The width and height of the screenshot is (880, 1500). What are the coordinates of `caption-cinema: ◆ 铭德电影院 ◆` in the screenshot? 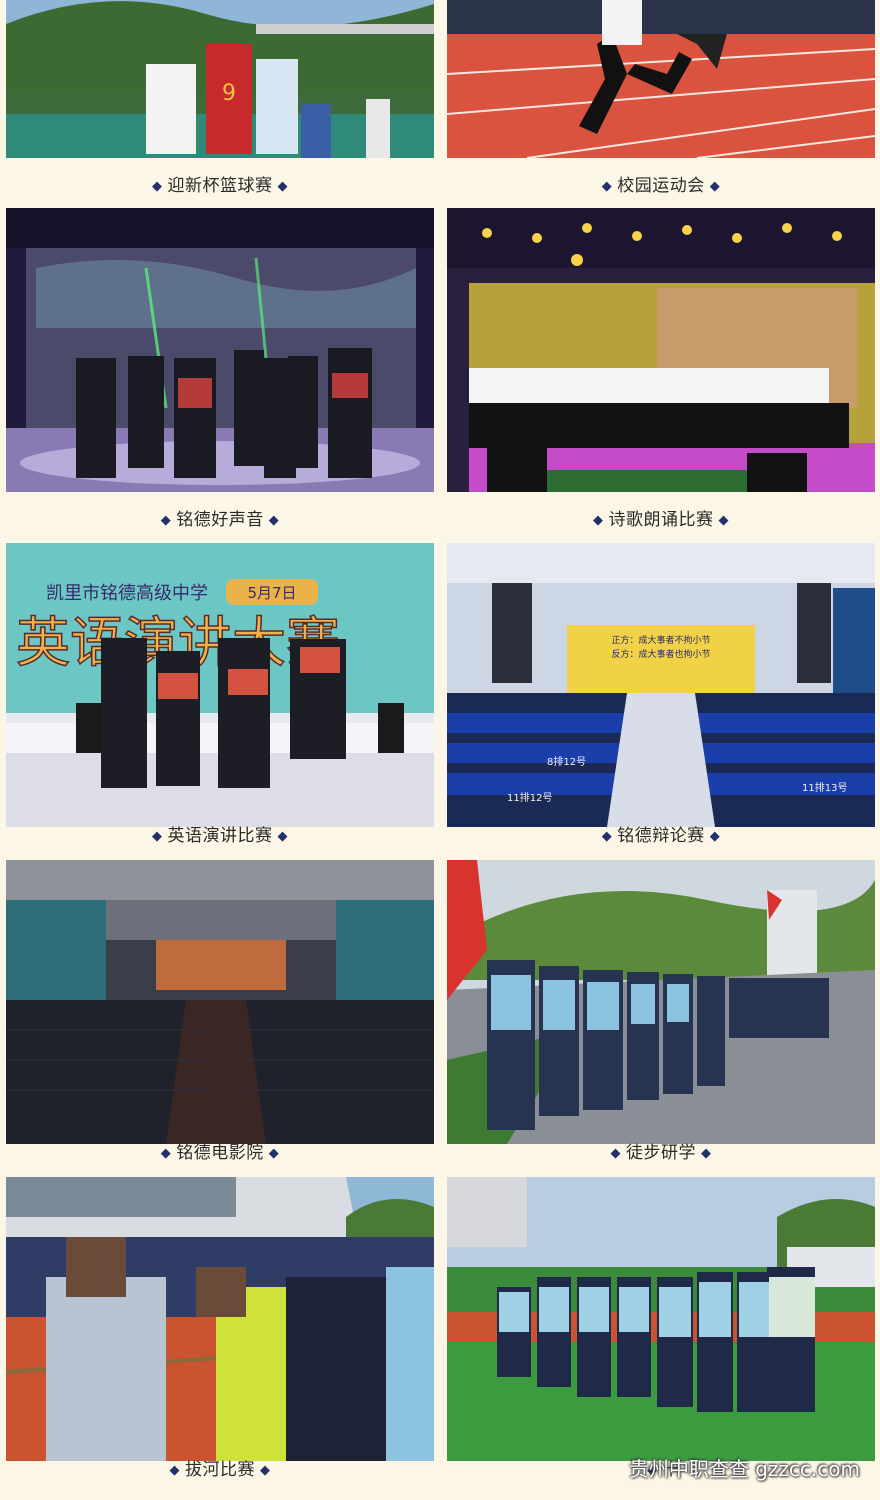 It's located at (220, 1150).